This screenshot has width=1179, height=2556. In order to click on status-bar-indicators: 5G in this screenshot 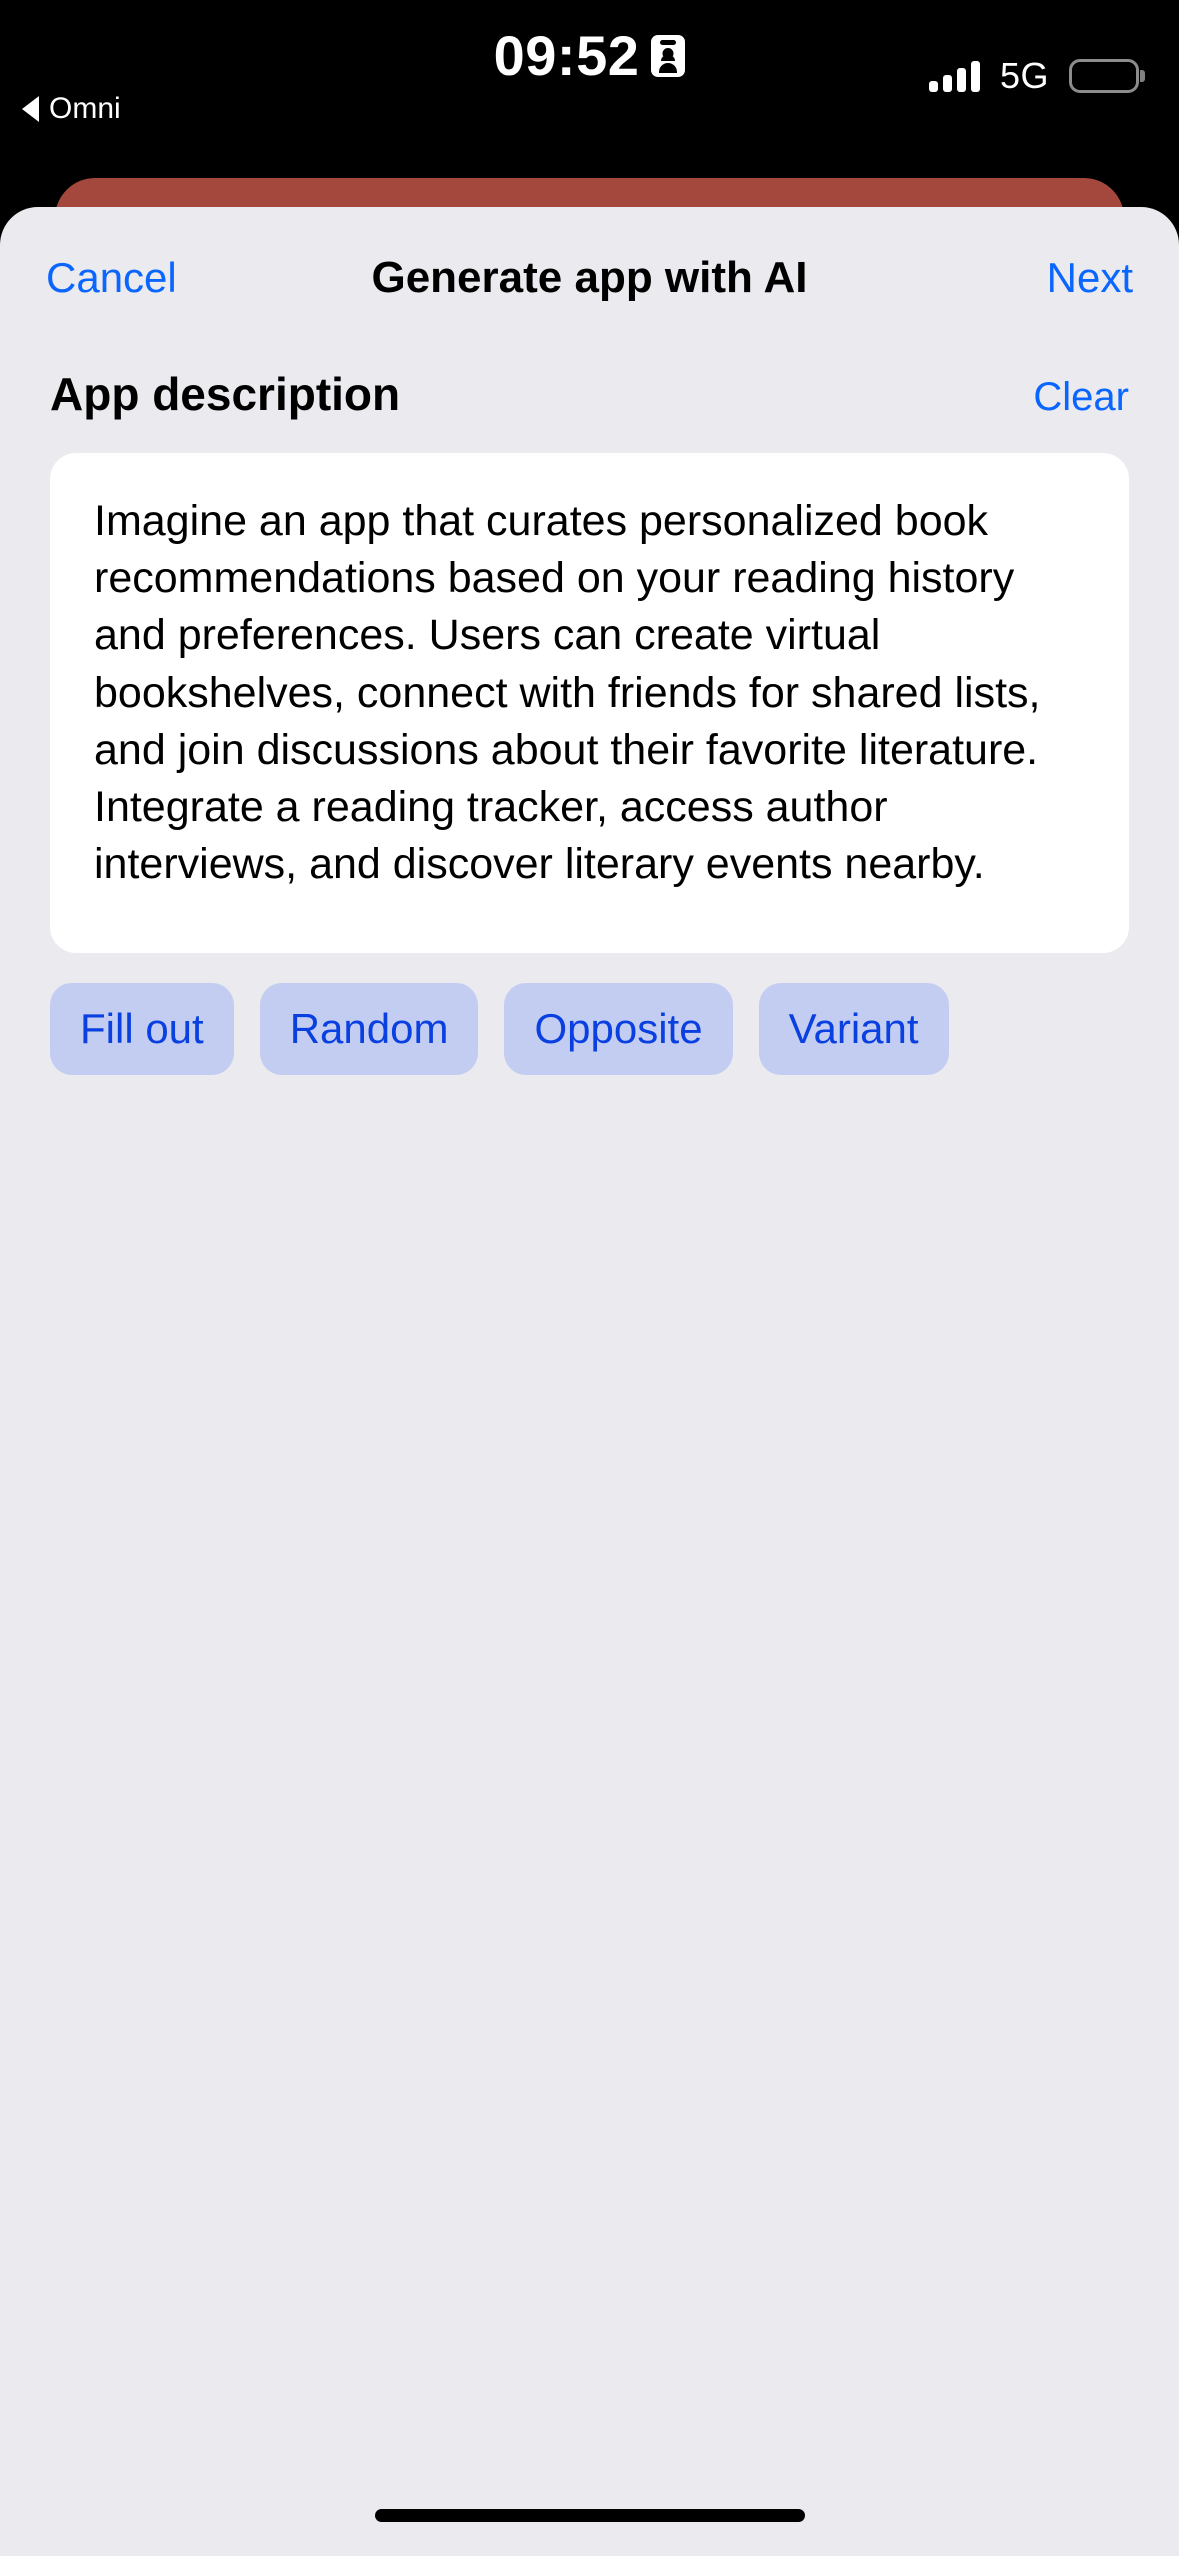, I will do `click(1033, 75)`.